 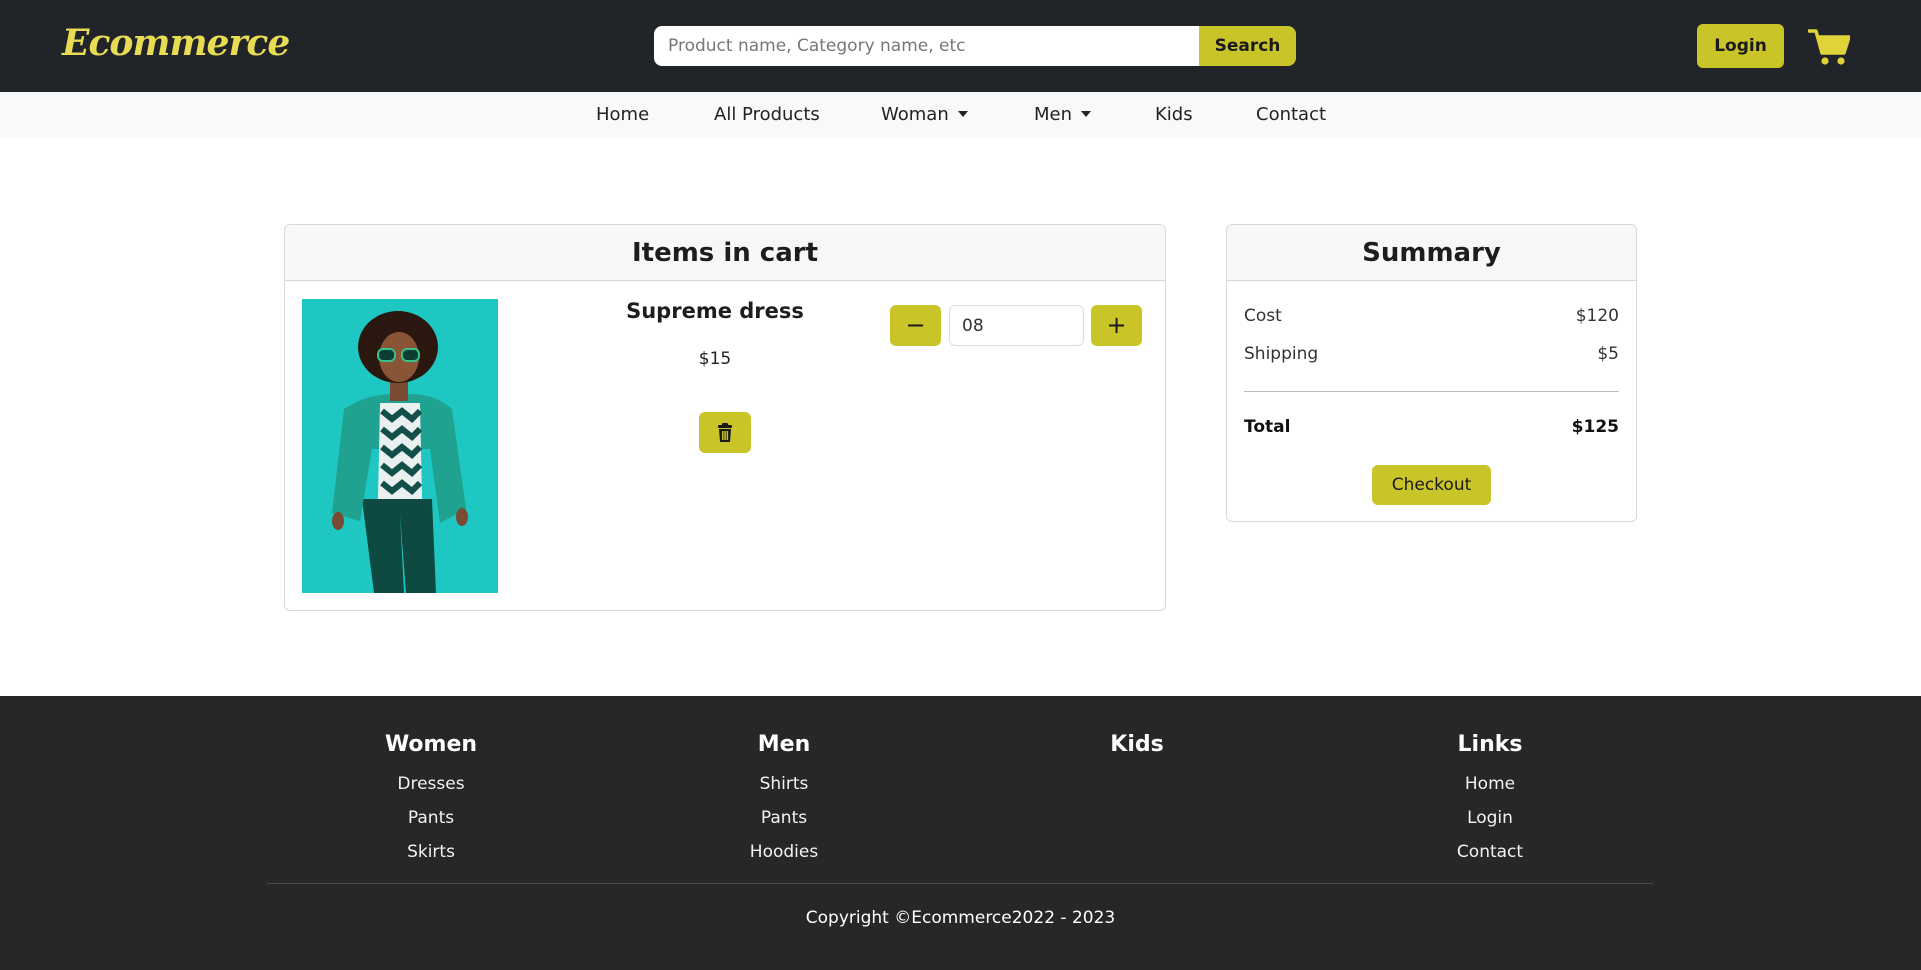 I want to click on nav-home: Home, so click(x=622, y=114).